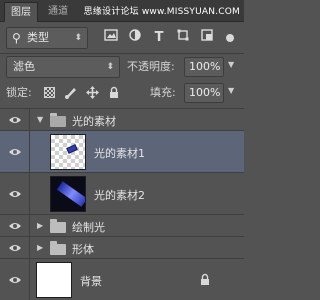 The width and height of the screenshot is (320, 300). I want to click on panel-tab-bar: 图层 通道 思缘设计论坛 www.MISSYUAN.COM, so click(122, 11).